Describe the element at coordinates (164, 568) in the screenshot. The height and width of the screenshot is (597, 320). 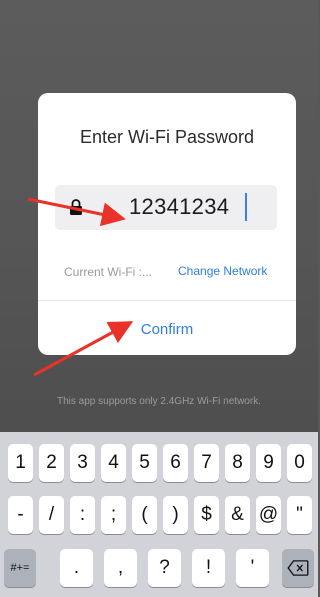
I see `key-question: ?` at that location.